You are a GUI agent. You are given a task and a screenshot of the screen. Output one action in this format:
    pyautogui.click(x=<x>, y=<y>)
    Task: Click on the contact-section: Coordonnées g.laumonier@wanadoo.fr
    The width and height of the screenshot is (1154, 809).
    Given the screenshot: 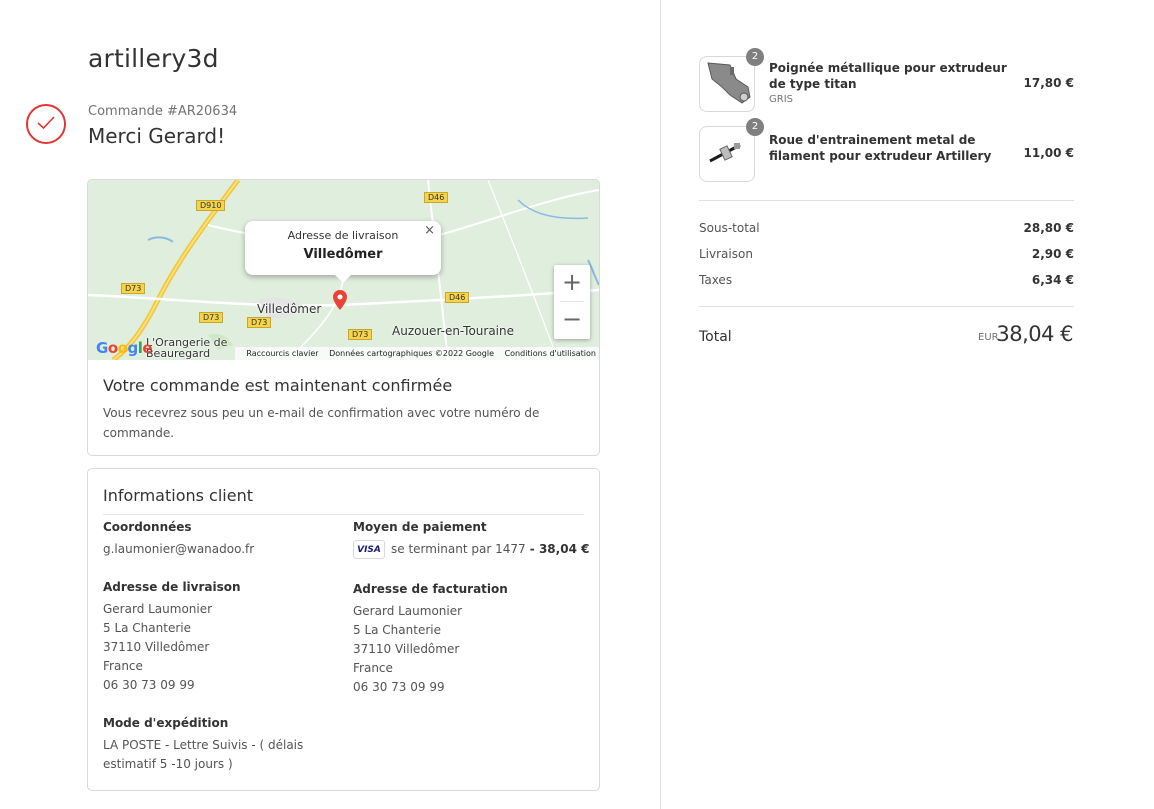 What is the action you would take?
    pyautogui.click(x=223, y=539)
    